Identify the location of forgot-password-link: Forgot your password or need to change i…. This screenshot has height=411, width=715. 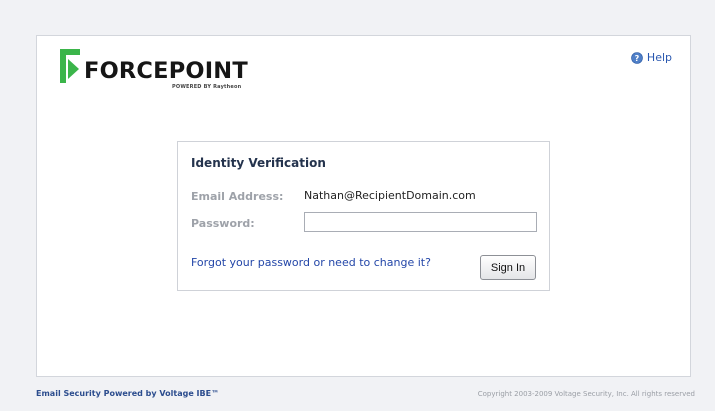
(311, 262).